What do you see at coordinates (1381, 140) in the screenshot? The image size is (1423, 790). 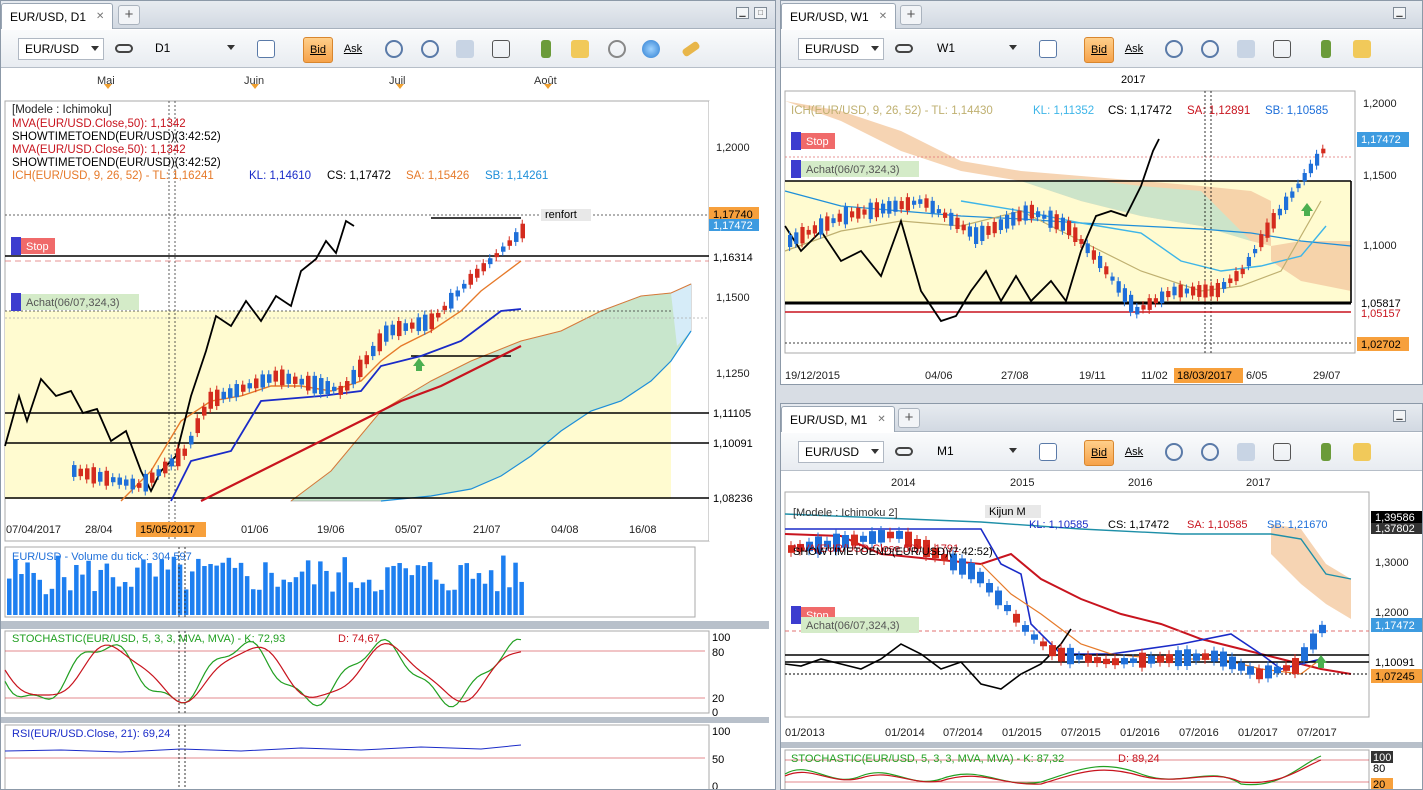 I see `price-tag-value: 1,17472` at bounding box center [1381, 140].